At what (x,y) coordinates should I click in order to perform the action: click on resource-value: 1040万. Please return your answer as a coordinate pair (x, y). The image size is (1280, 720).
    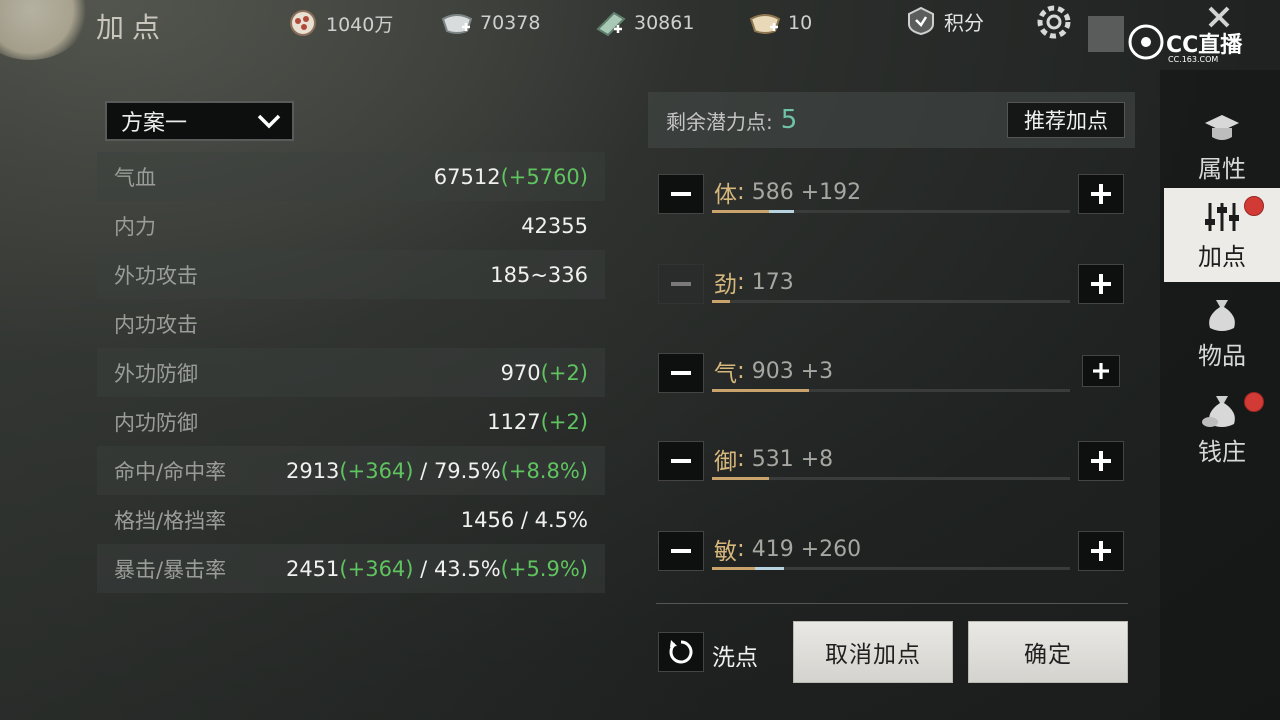
    Looking at the image, I should click on (360, 24).